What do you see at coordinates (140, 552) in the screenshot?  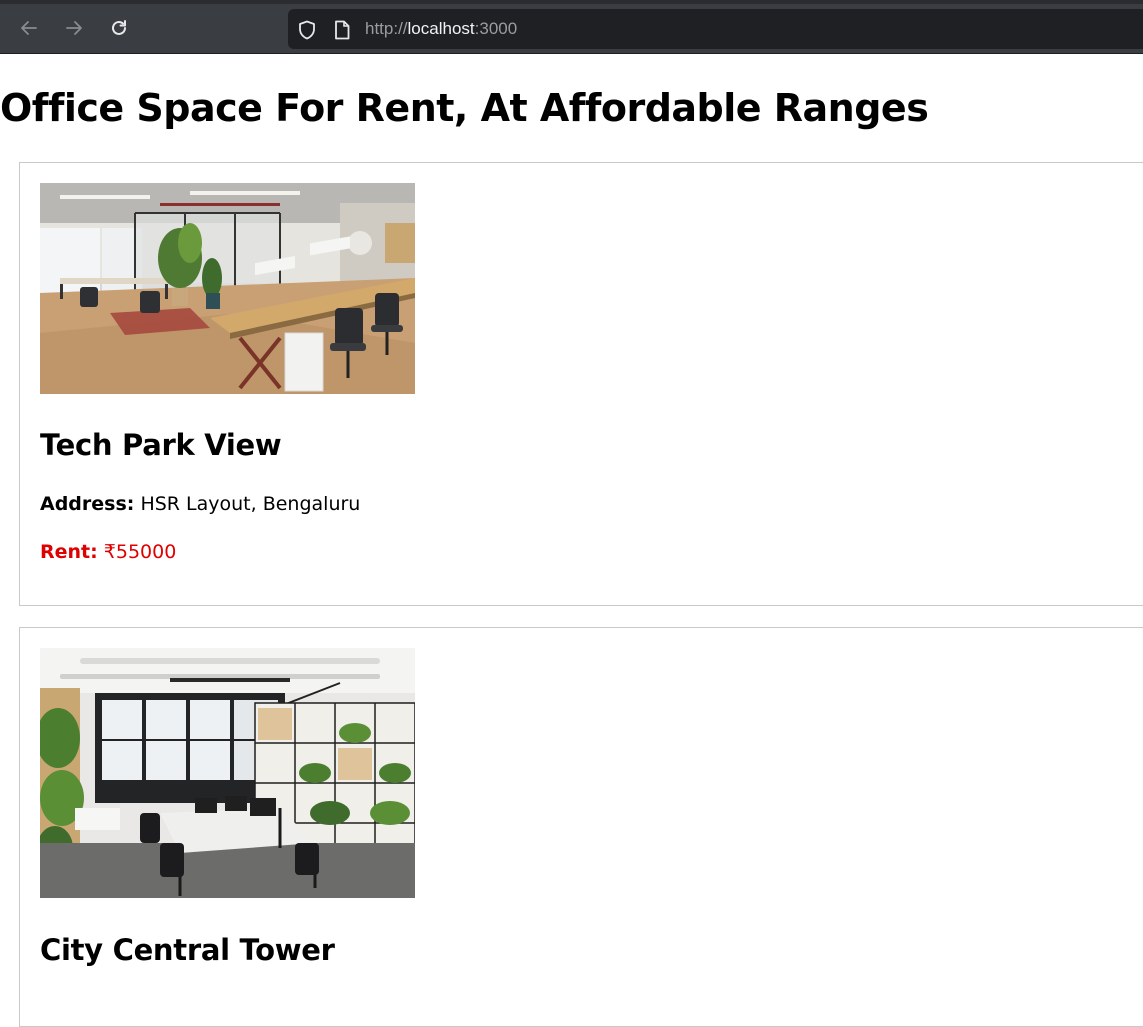 I see `rent-value: ₹55000` at bounding box center [140, 552].